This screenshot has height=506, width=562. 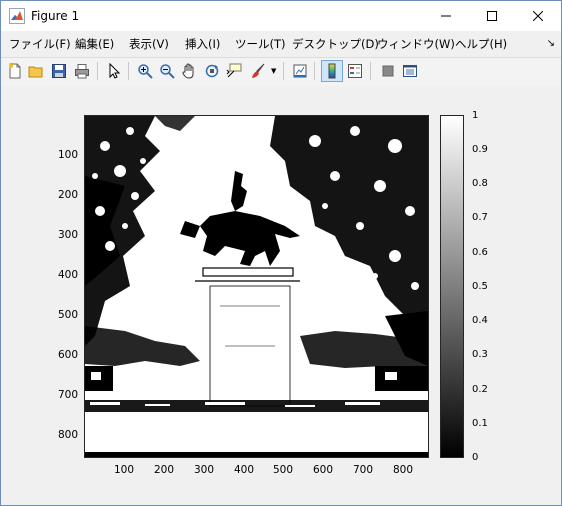 I want to click on data-cursor-icon, so click(x=234, y=70).